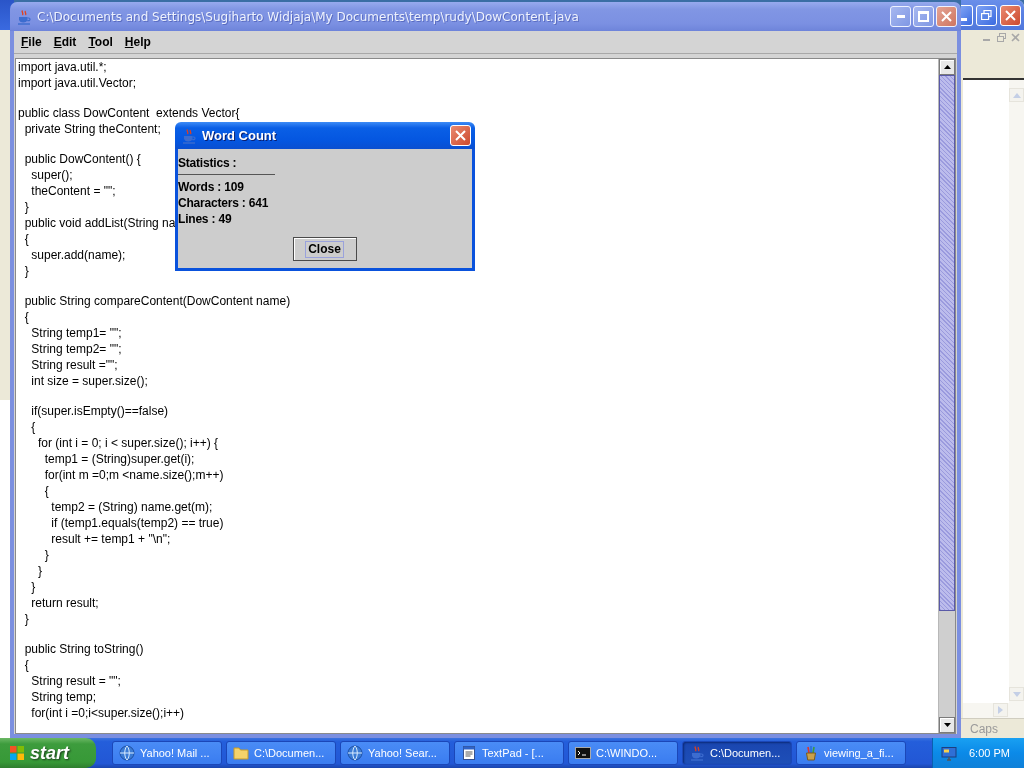 The width and height of the screenshot is (1024, 768). Describe the element at coordinates (131, 507) in the screenshot. I see `code-line: temp2 = (String) name.get(m);` at that location.